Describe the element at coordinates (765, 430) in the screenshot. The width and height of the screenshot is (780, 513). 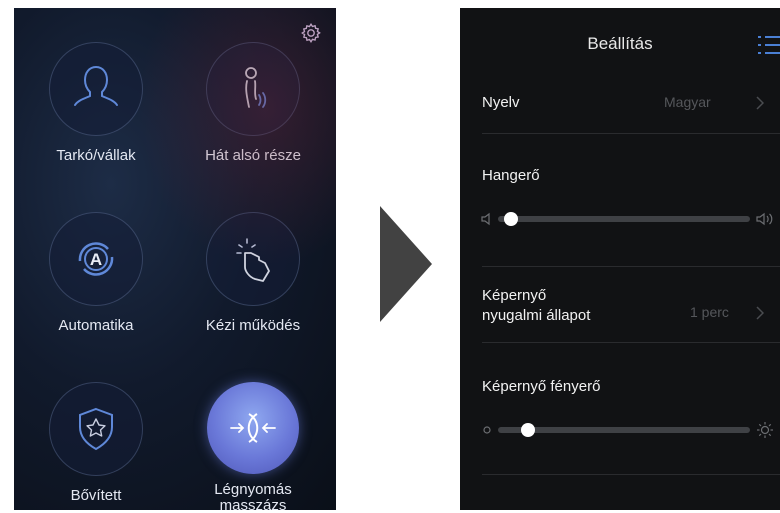
I see `brightness-high-icon` at that location.